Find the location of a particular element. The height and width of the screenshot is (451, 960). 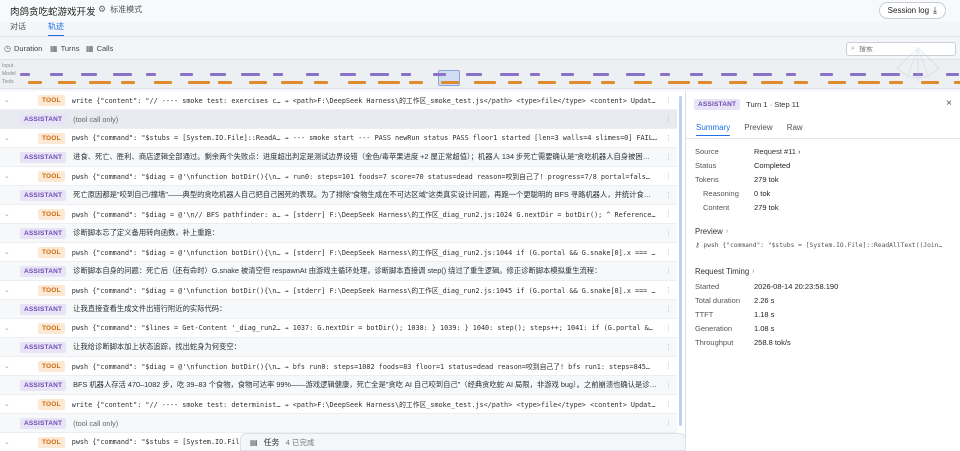

mode-indicator: ⚙ 标准模式 is located at coordinates (120, 9).